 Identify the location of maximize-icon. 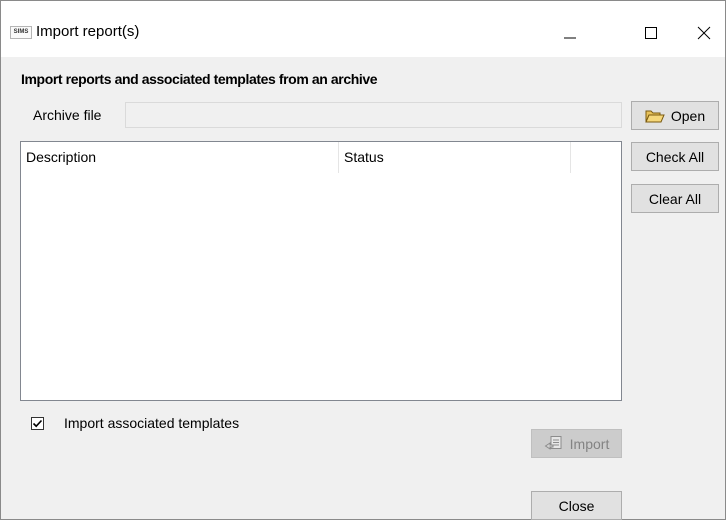
(651, 33).